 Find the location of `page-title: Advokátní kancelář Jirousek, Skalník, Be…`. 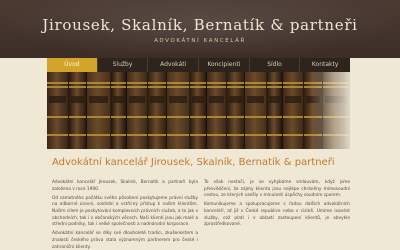

page-title: Advokátní kancelář Jirousek, Skalník, Be… is located at coordinates (193, 162).